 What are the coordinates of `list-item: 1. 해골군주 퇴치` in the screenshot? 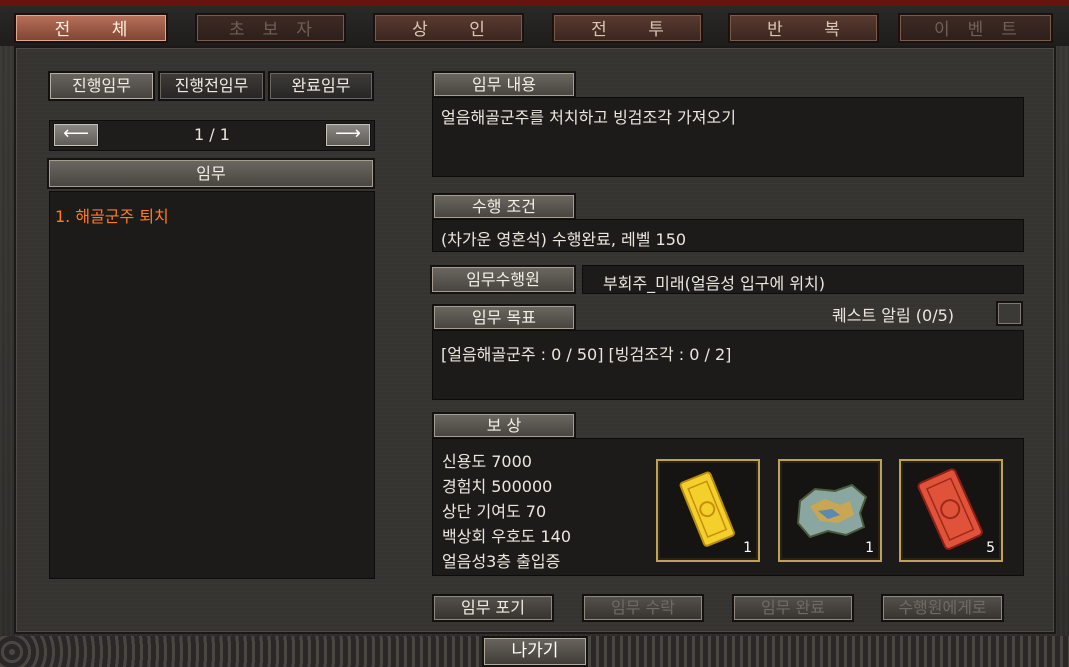 It's located at (112, 215).